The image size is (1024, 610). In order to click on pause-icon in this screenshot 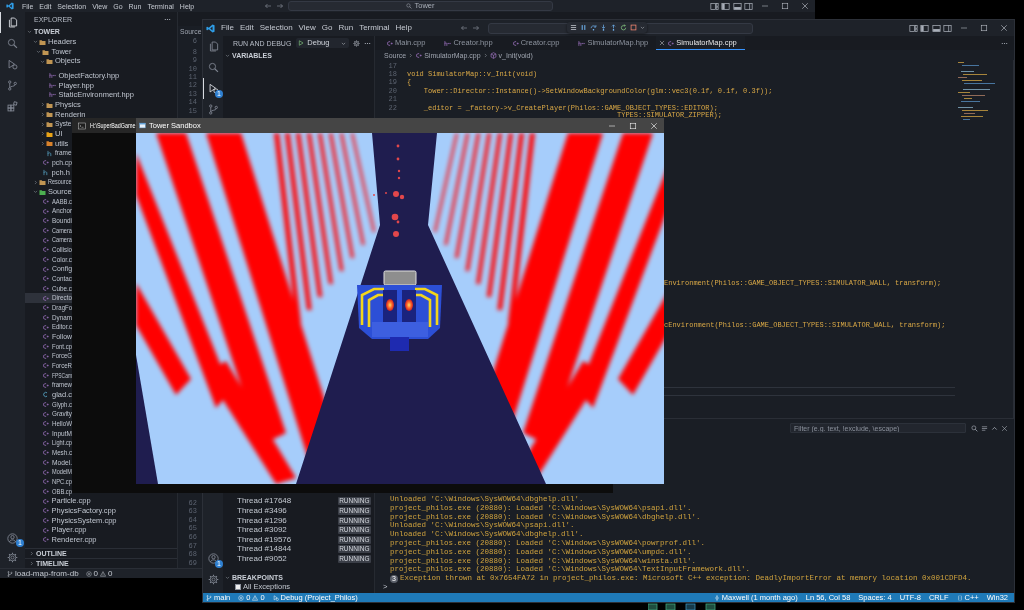, I will do `click(583, 27)`.